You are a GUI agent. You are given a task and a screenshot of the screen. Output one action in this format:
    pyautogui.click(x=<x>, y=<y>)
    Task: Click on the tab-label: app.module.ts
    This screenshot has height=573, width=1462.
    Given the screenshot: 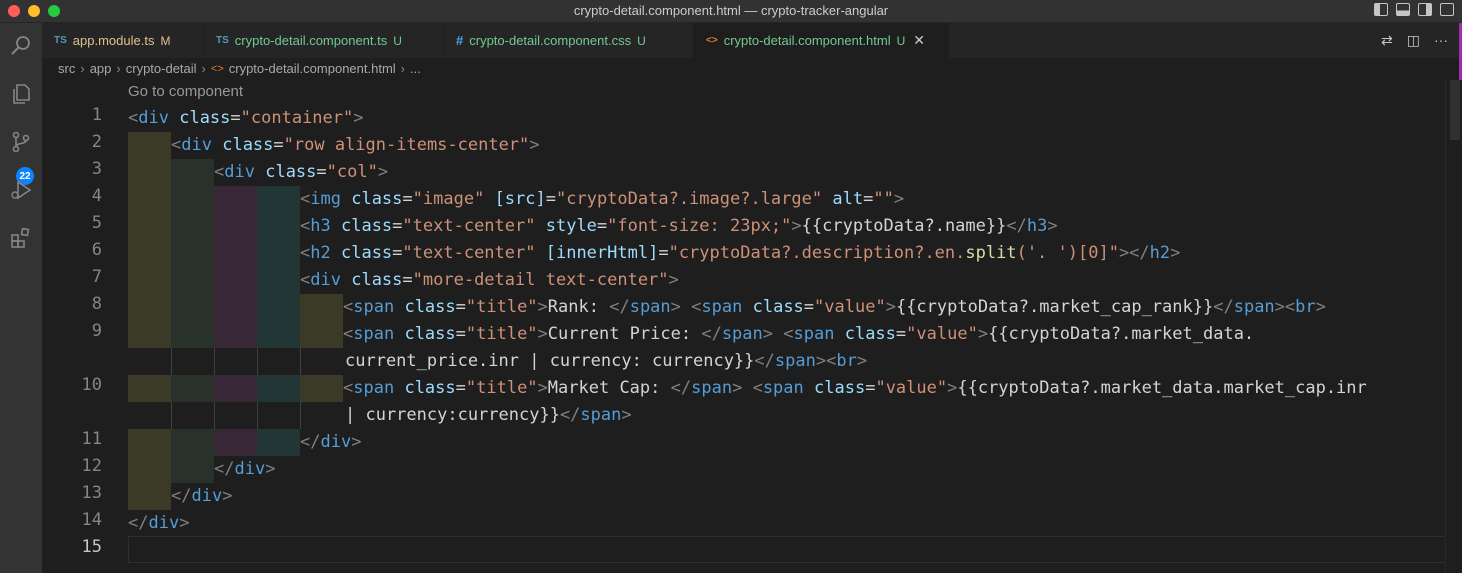 What is the action you would take?
    pyautogui.click(x=113, y=40)
    